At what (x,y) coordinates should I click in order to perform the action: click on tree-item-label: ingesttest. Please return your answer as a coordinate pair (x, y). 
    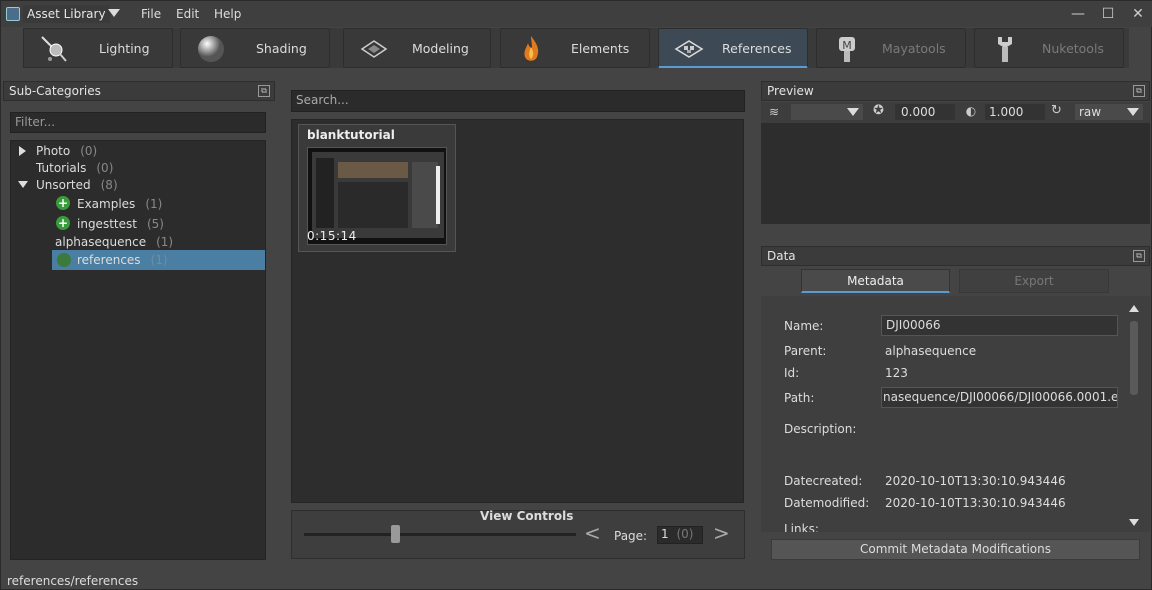
    Looking at the image, I should click on (107, 224).